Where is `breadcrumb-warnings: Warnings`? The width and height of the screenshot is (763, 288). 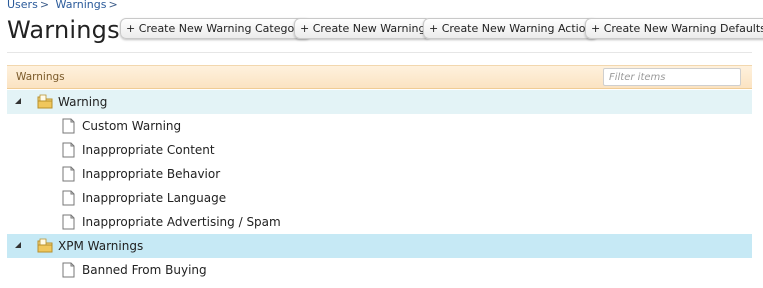 breadcrumb-warnings: Warnings is located at coordinates (81, 5).